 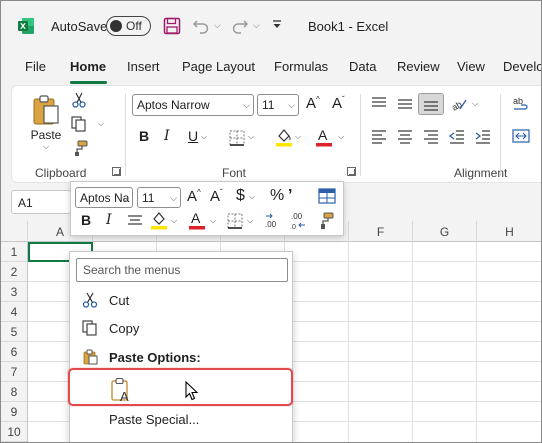 What do you see at coordinates (26, 26) in the screenshot?
I see `excel-logo-icon` at bounding box center [26, 26].